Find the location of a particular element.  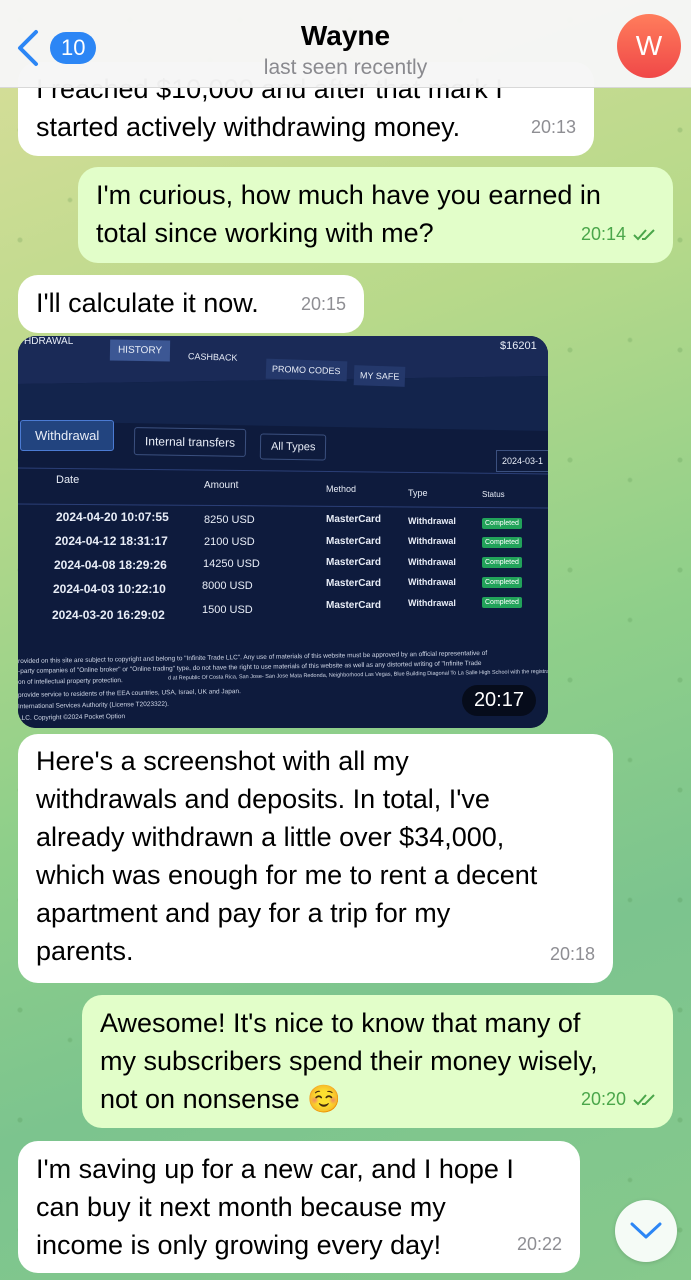

site-filter-tab: Internal transfers is located at coordinates (190, 442).